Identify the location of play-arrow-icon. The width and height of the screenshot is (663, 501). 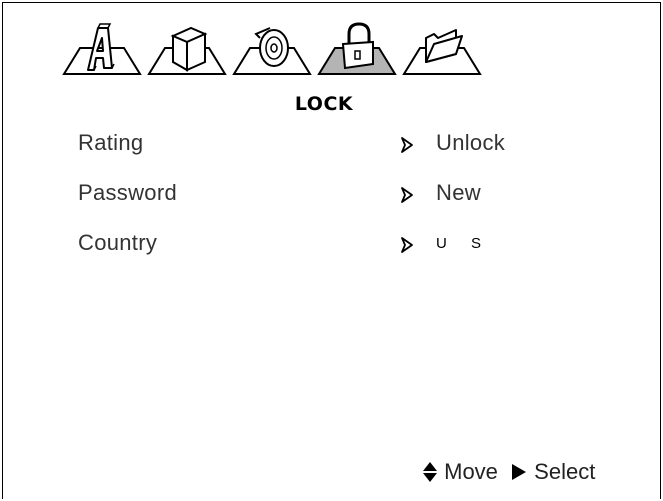
(519, 472).